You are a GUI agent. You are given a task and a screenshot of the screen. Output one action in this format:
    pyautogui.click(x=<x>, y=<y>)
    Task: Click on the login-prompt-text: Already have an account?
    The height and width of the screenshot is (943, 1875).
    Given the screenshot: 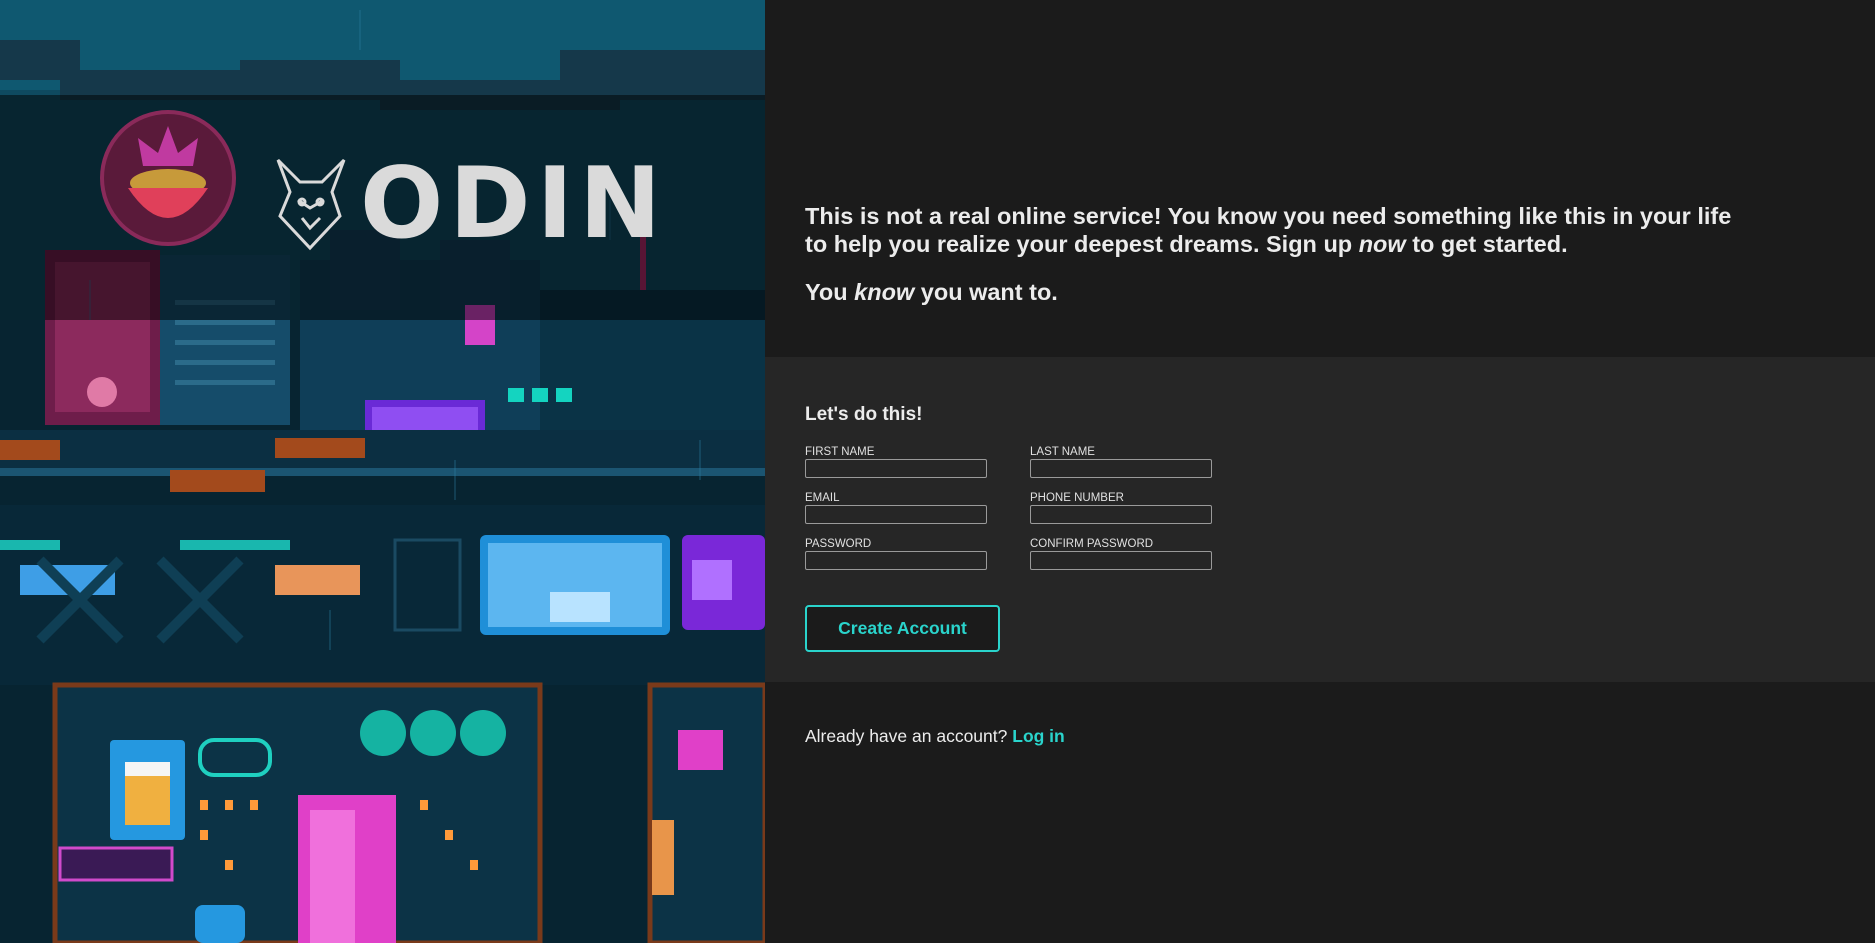 What is the action you would take?
    pyautogui.click(x=906, y=736)
    